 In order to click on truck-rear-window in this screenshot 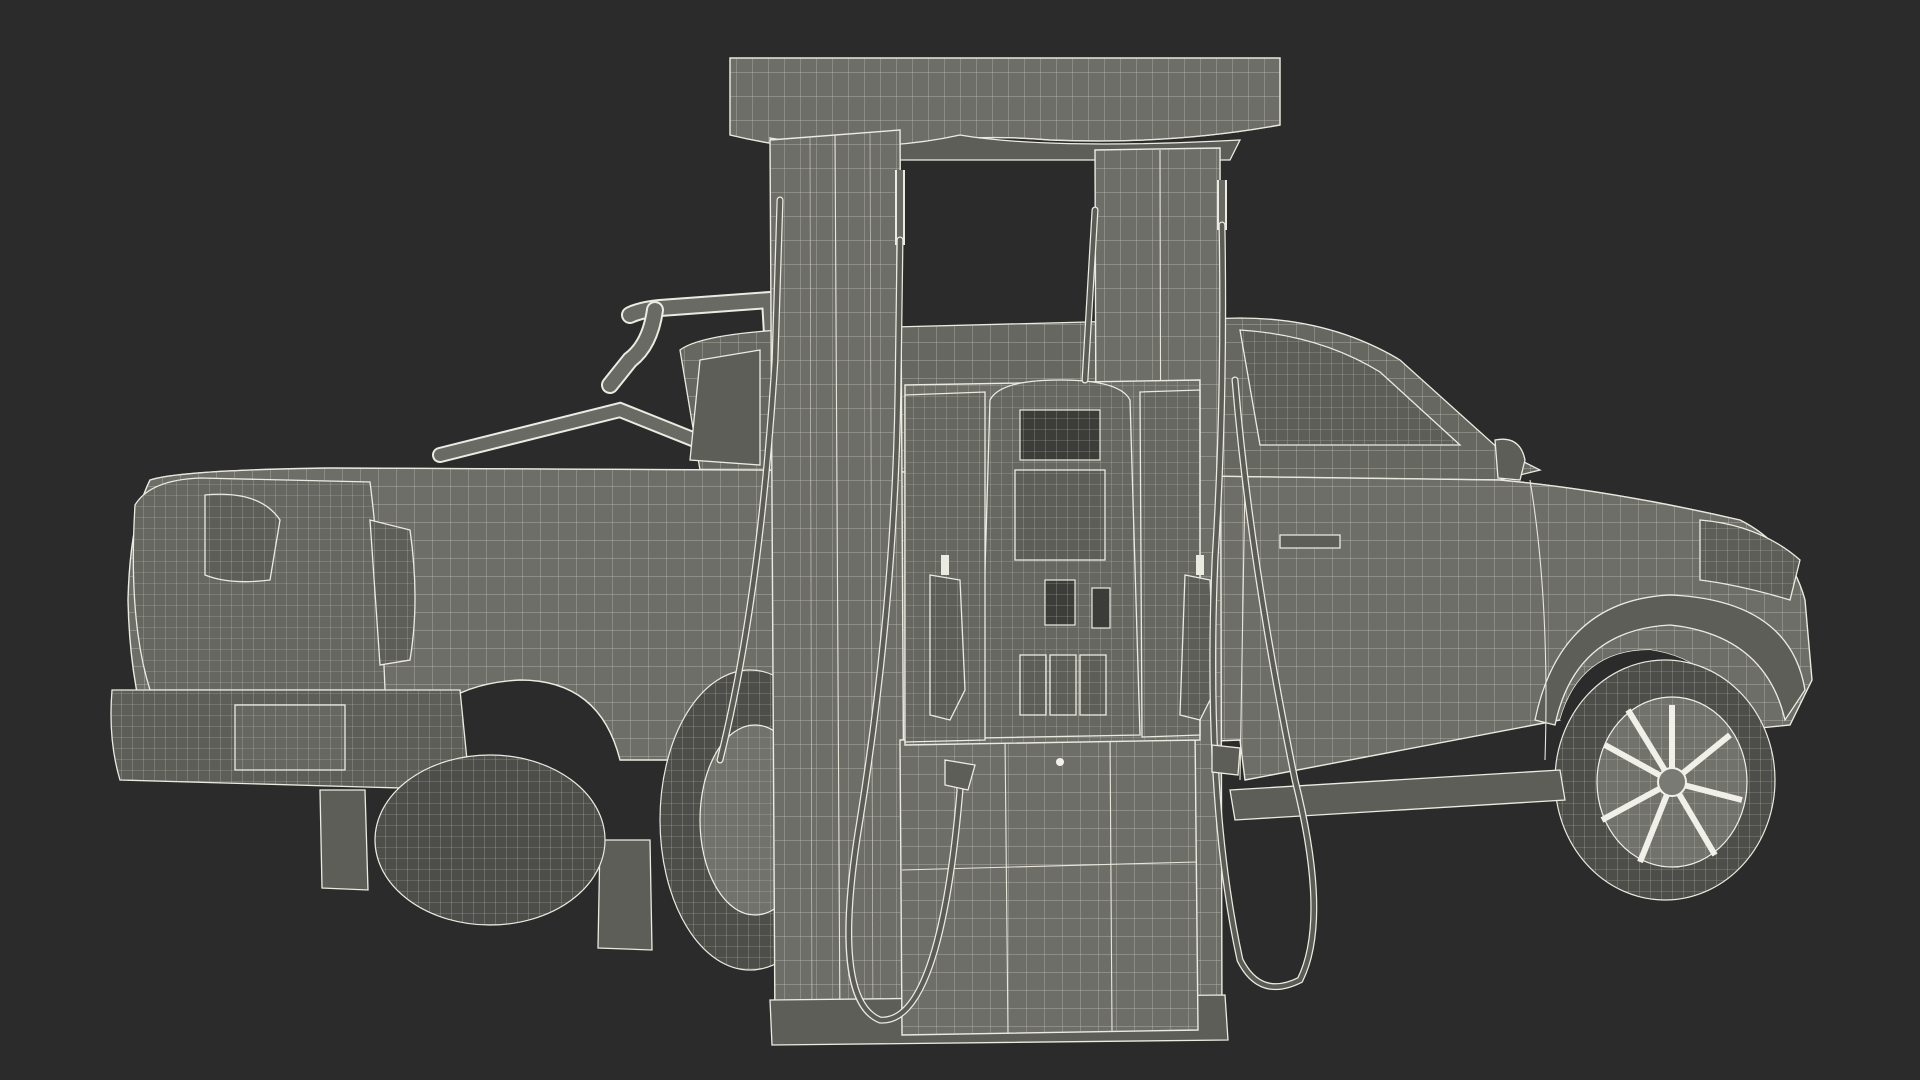, I will do `click(725, 407)`.